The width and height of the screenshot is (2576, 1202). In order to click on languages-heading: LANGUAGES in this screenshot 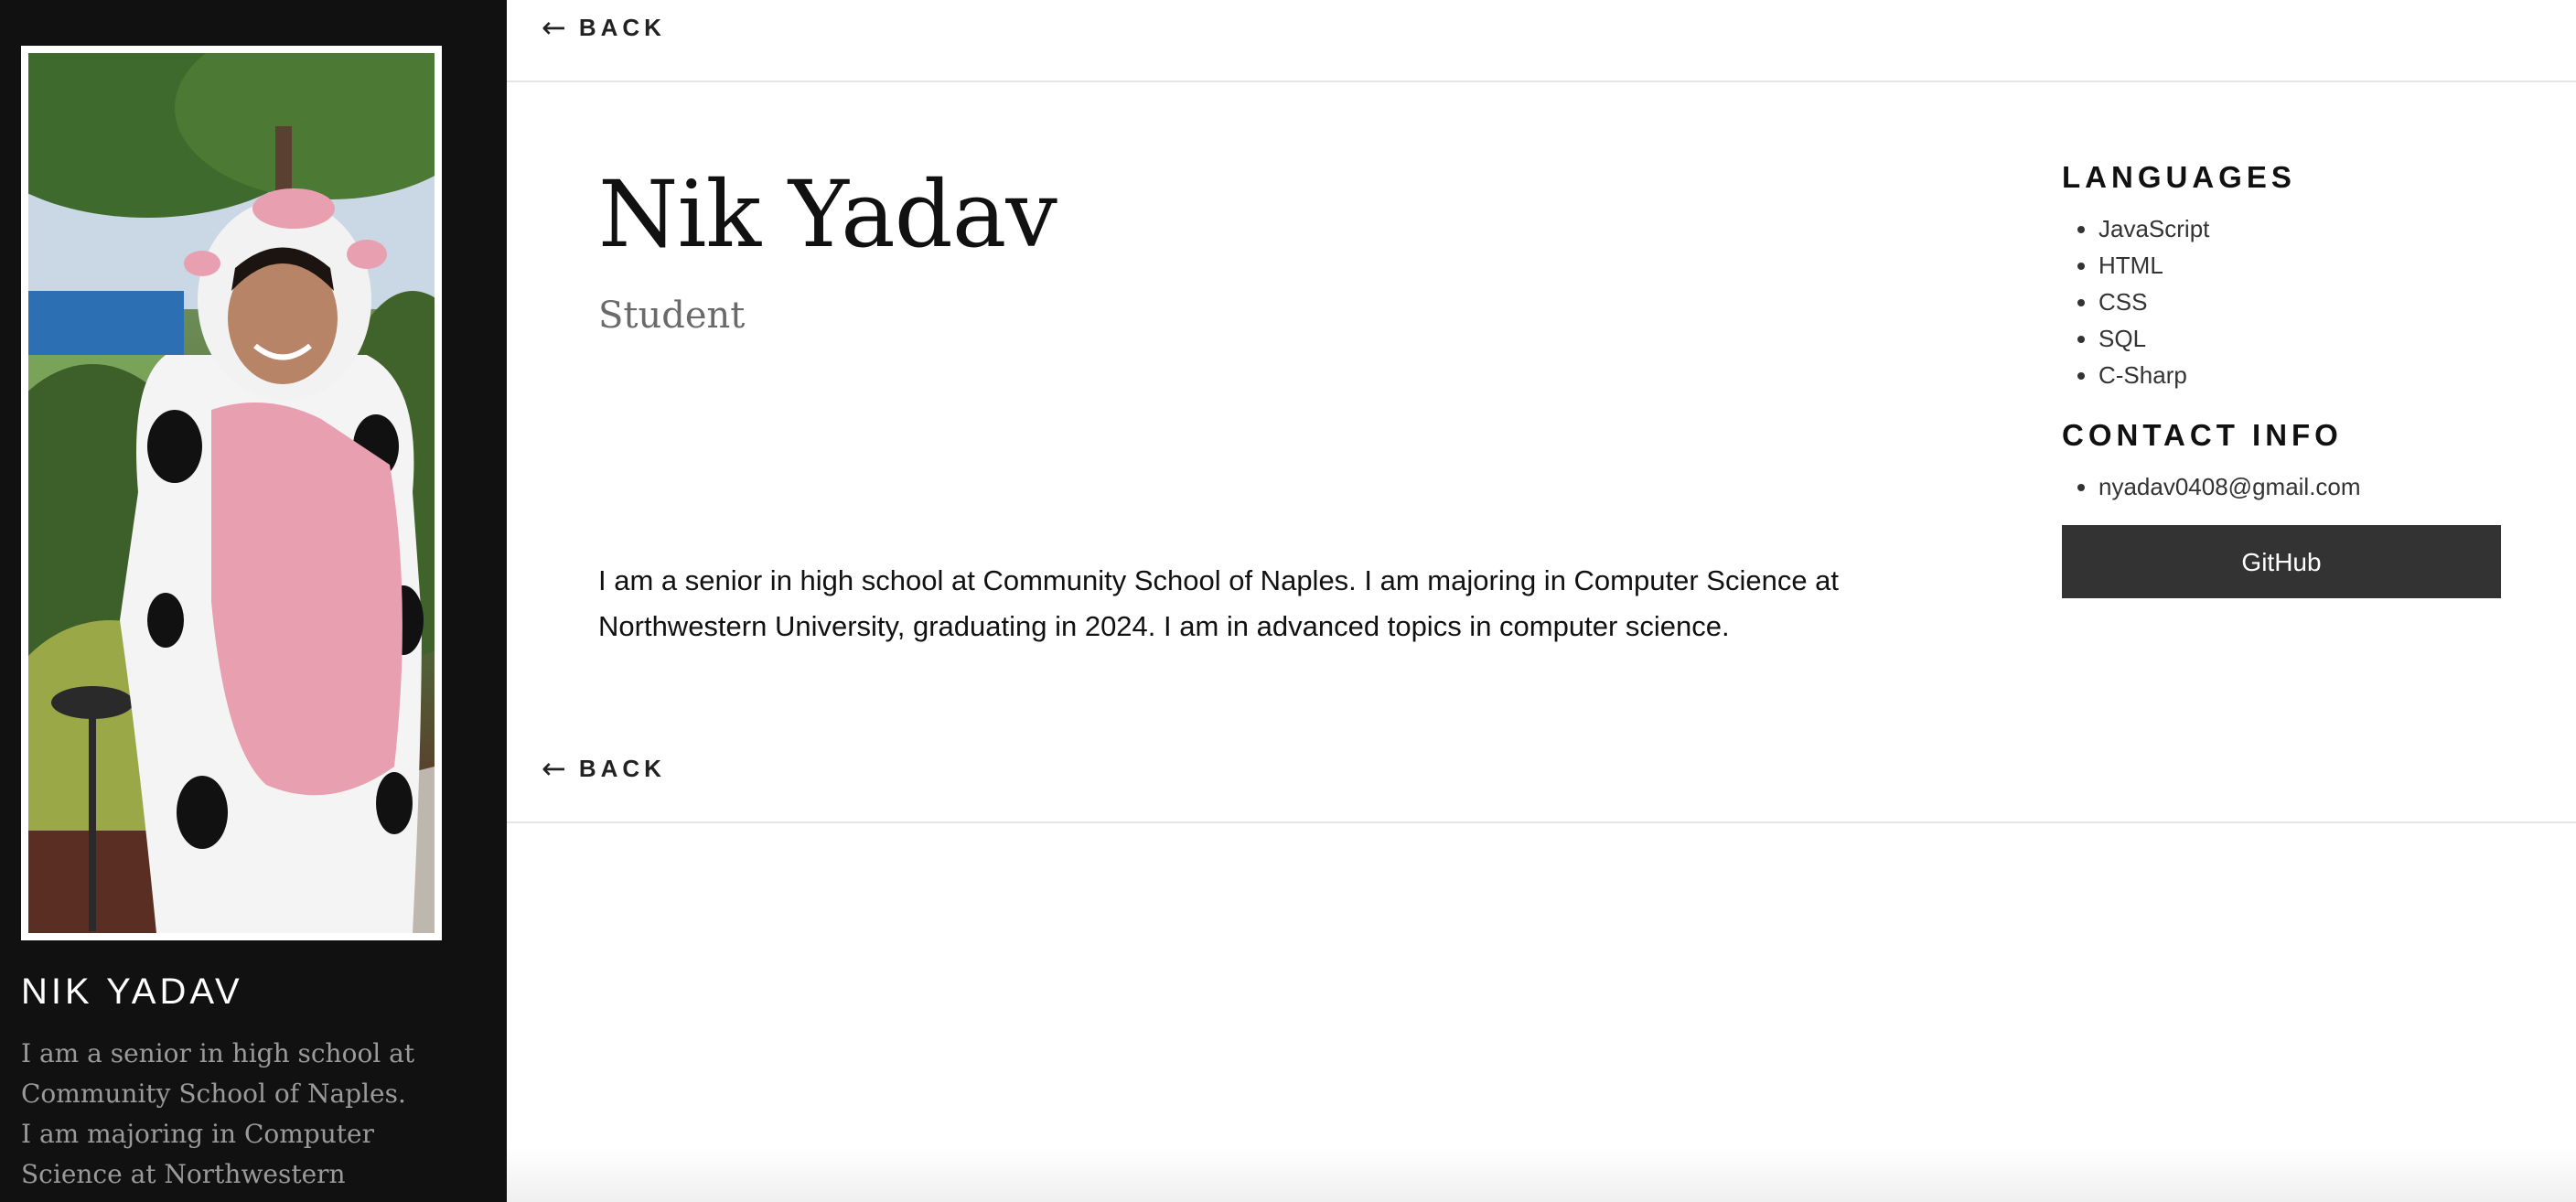, I will do `click(2179, 177)`.